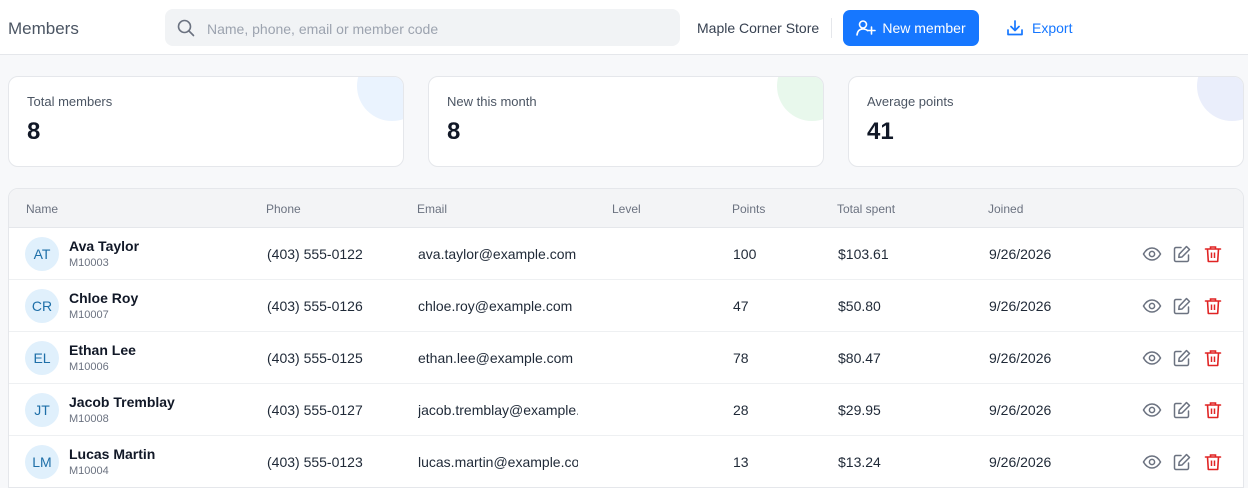 This screenshot has height=488, width=1248. I want to click on export-label: Export, so click(1052, 28).